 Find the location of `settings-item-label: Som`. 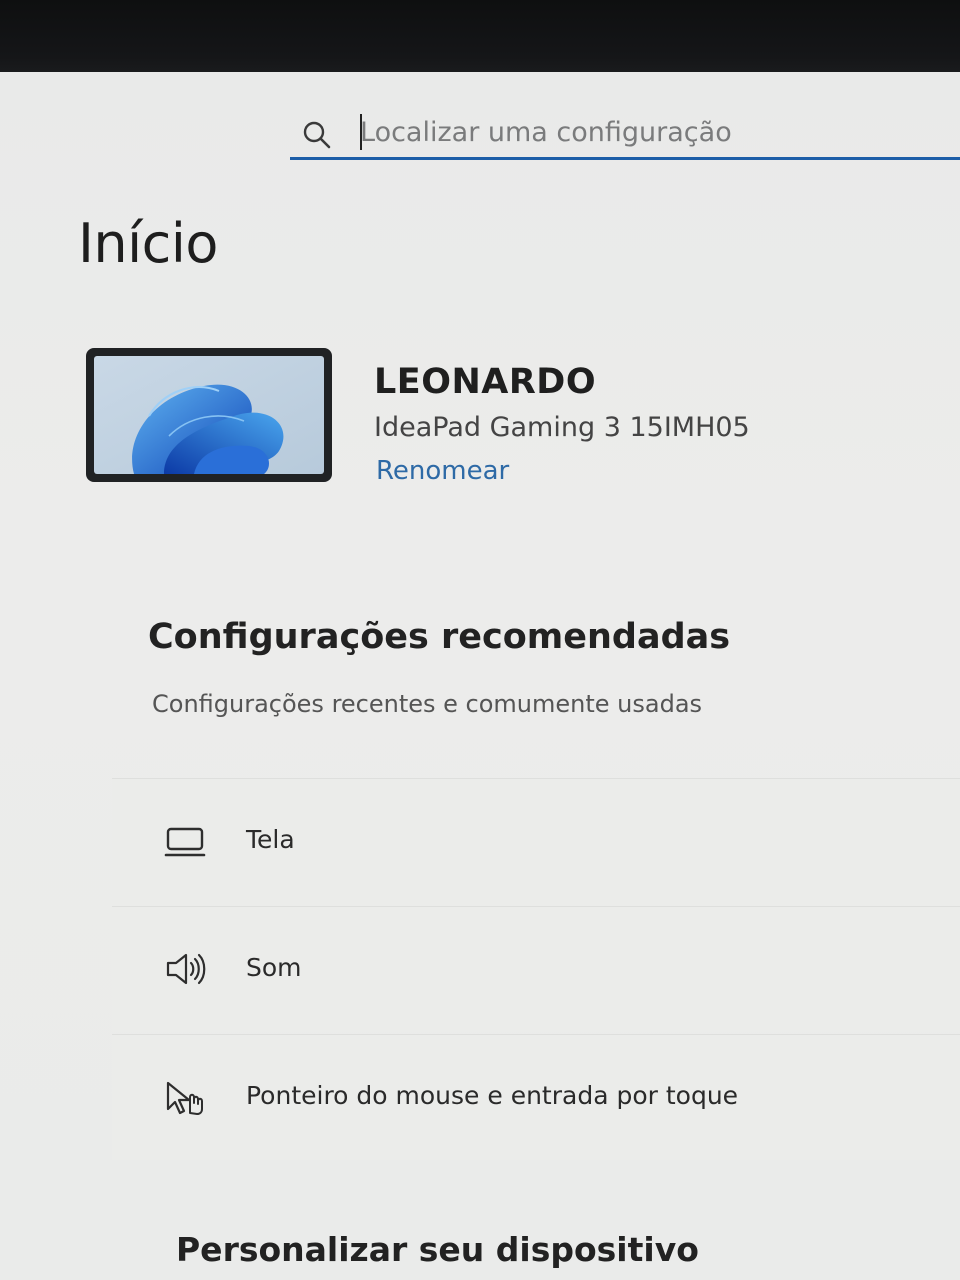

settings-item-label: Som is located at coordinates (274, 967).